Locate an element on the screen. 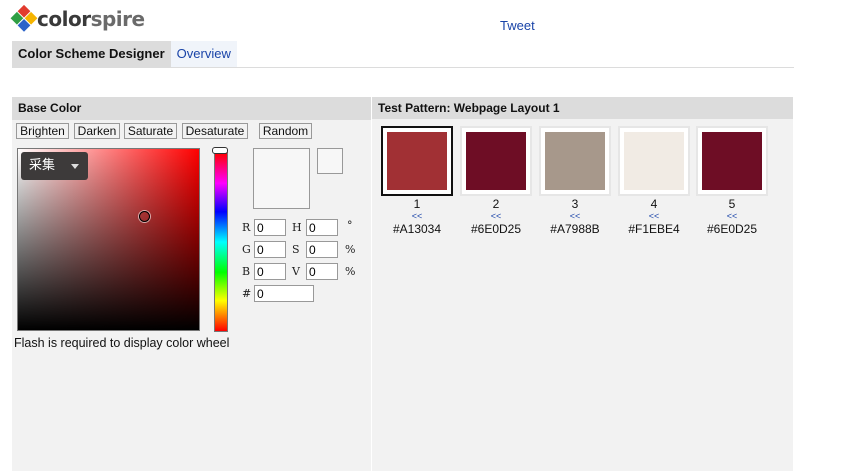  scheme-swatch-5: 5 << #6E0D25 is located at coordinates (732, 181).